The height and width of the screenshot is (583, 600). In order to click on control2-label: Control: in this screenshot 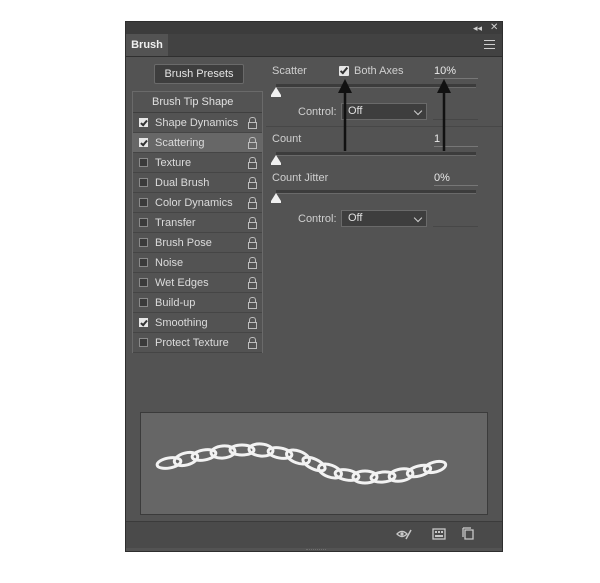, I will do `click(317, 219)`.